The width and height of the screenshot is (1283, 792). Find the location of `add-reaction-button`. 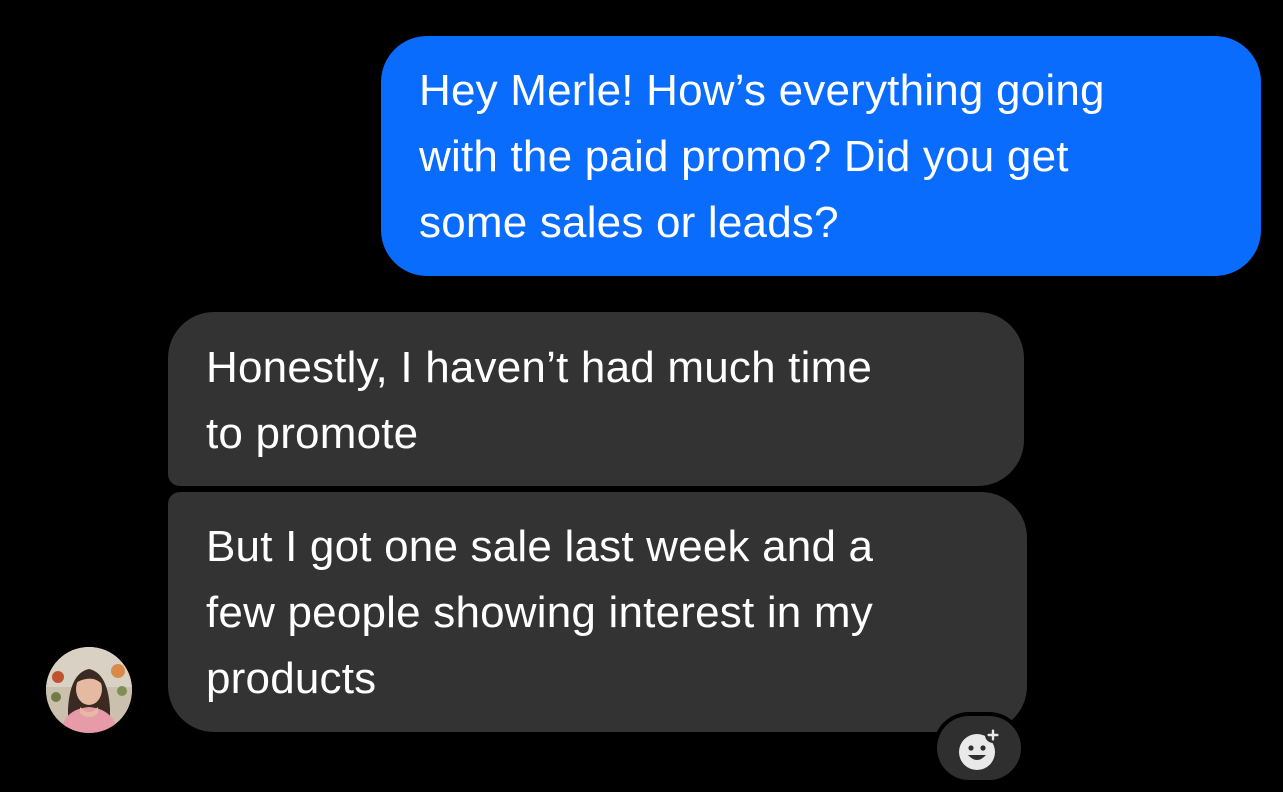

add-reaction-button is located at coordinates (979, 748).